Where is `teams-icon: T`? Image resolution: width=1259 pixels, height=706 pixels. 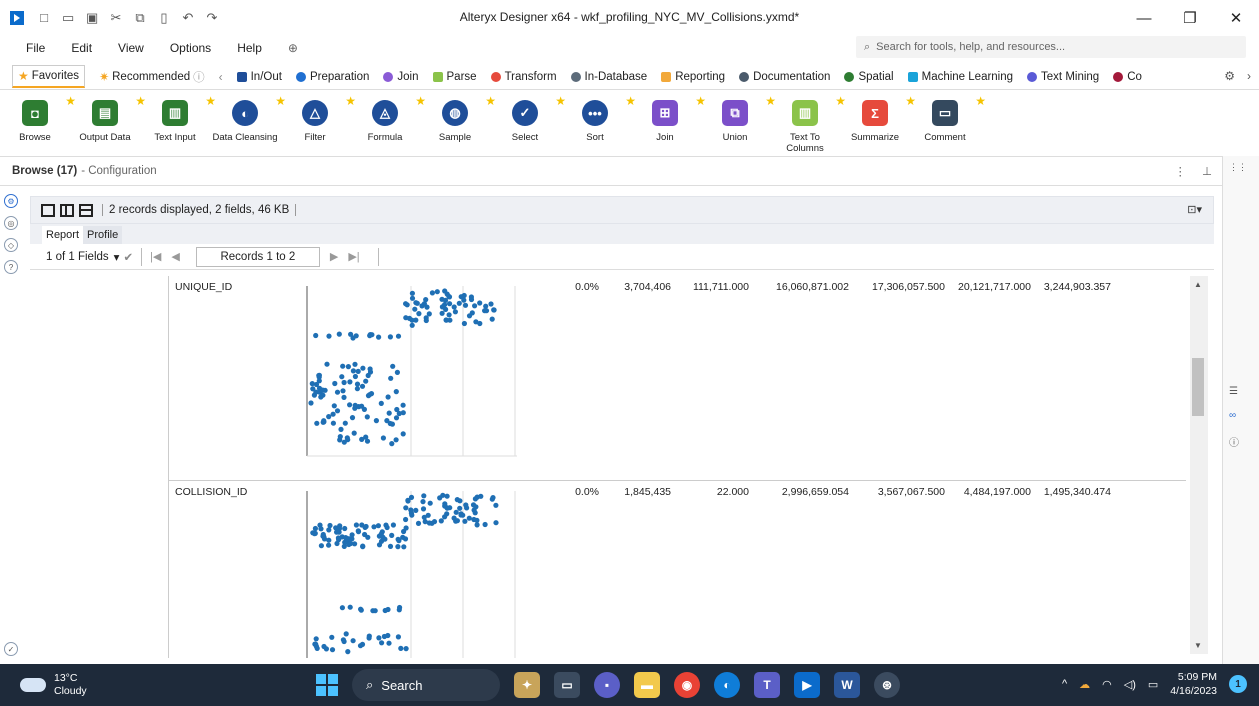 teams-icon: T is located at coordinates (767, 685).